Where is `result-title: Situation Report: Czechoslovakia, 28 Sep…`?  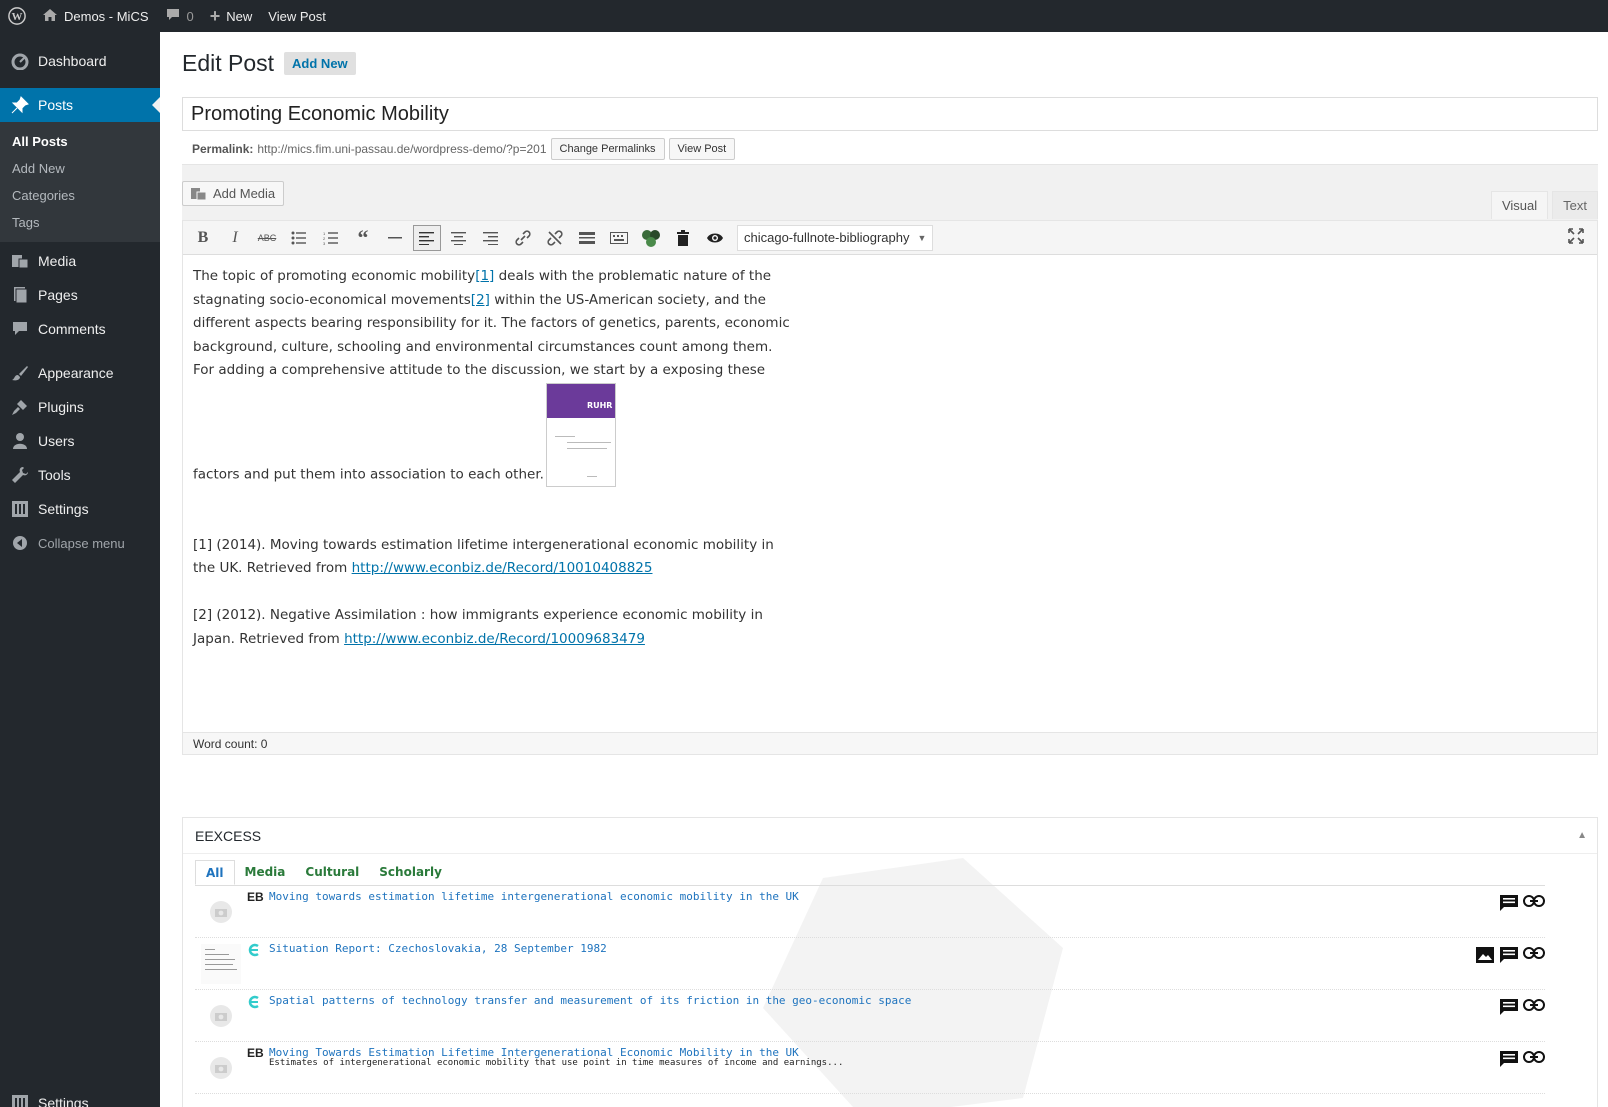
result-title: Situation Report: Czechoslovakia, 28 Sep… is located at coordinates (438, 948).